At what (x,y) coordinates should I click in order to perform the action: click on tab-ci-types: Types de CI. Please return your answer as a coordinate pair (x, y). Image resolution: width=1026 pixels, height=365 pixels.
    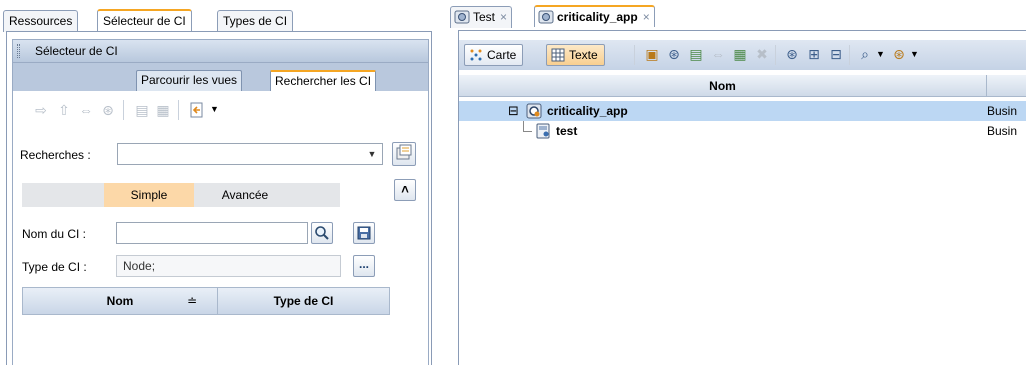
    Looking at the image, I should click on (255, 21).